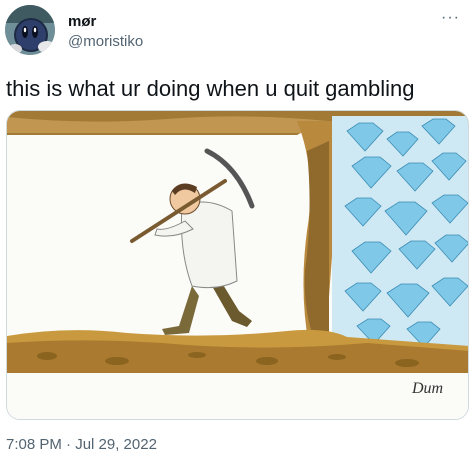 Image resolution: width=474 pixels, height=464 pixels. What do you see at coordinates (427, 388) in the screenshot?
I see `artist-signature: Dum` at bounding box center [427, 388].